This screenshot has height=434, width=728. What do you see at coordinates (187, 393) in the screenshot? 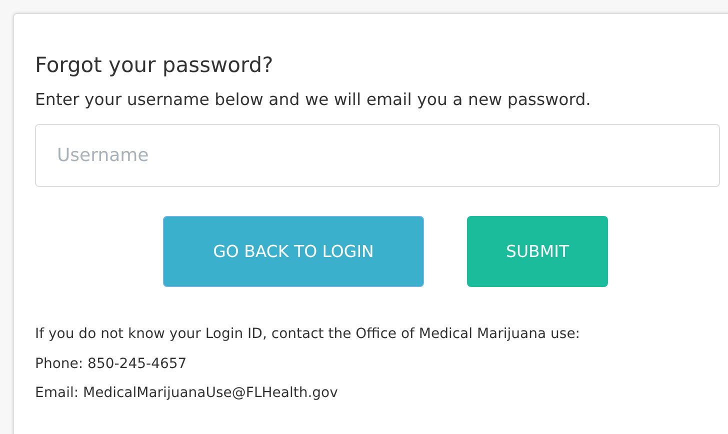
I see `contact-text: Email: MedicalMarijuanaUse@FLHealth.gov` at bounding box center [187, 393].